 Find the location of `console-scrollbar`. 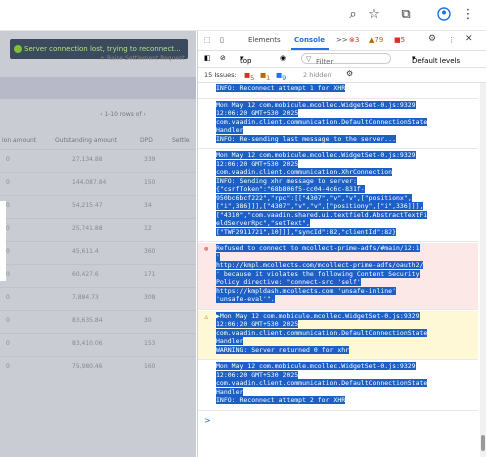

console-scrollbar is located at coordinates (483, 270).